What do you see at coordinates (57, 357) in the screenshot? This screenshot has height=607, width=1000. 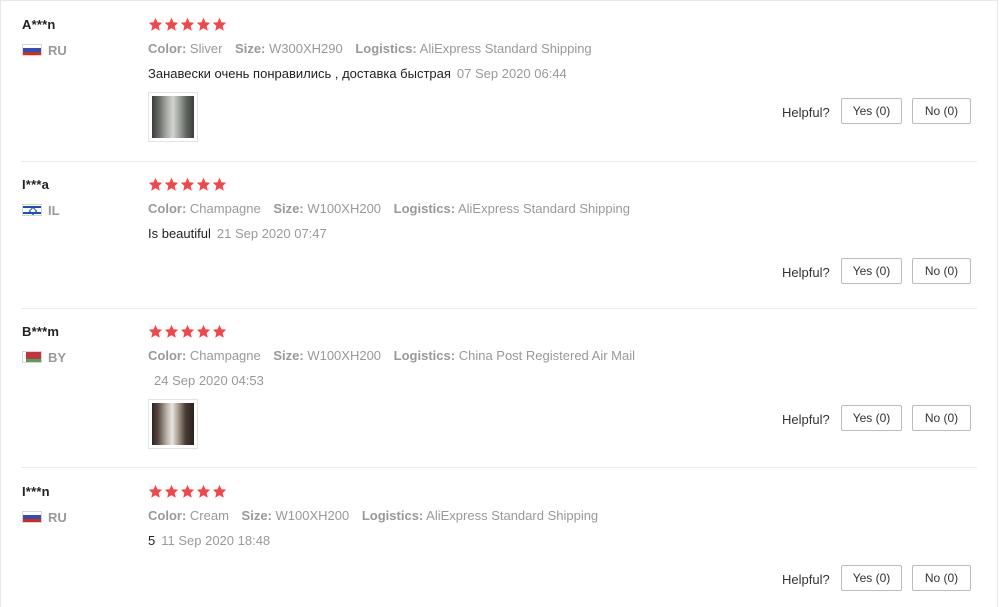 I see `country-code: BY` at bounding box center [57, 357].